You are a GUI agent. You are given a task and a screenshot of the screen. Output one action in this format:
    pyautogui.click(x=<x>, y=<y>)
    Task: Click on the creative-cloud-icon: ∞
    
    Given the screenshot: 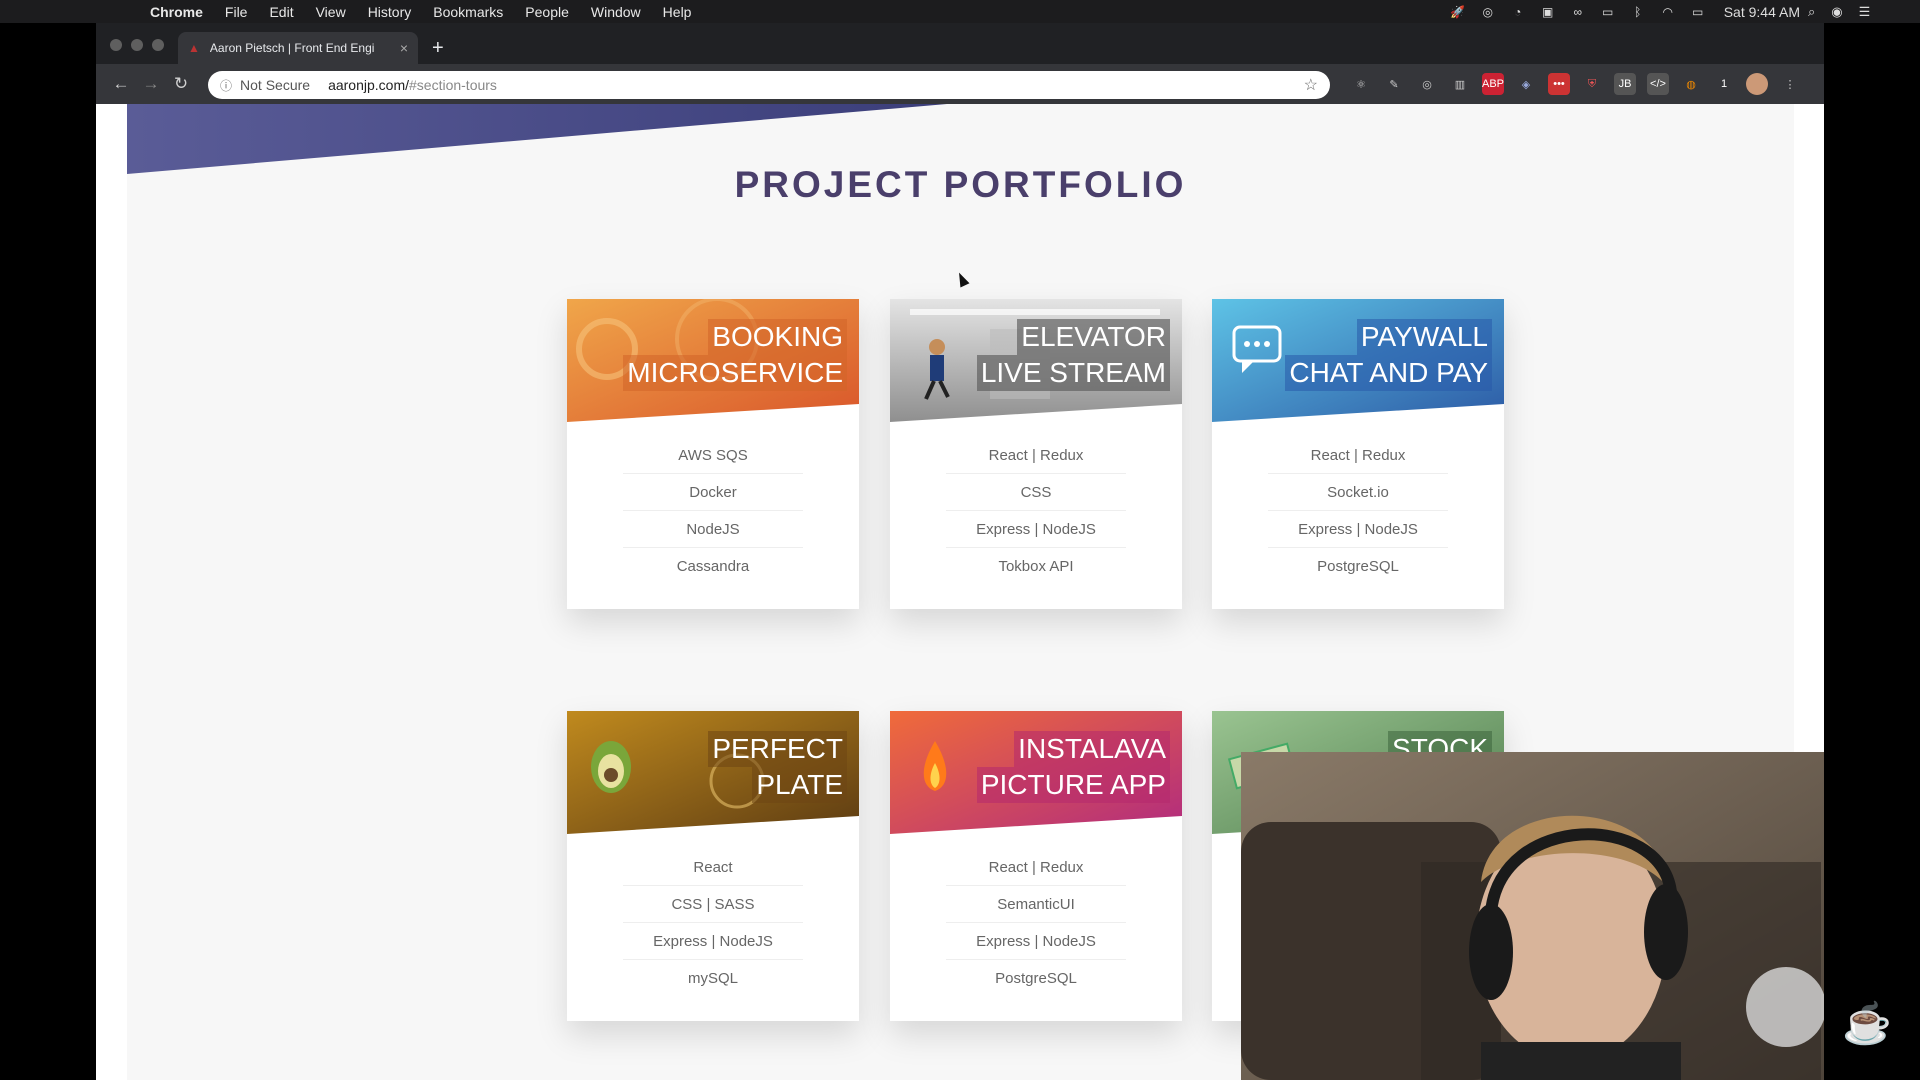 What is the action you would take?
    pyautogui.click(x=1578, y=12)
    